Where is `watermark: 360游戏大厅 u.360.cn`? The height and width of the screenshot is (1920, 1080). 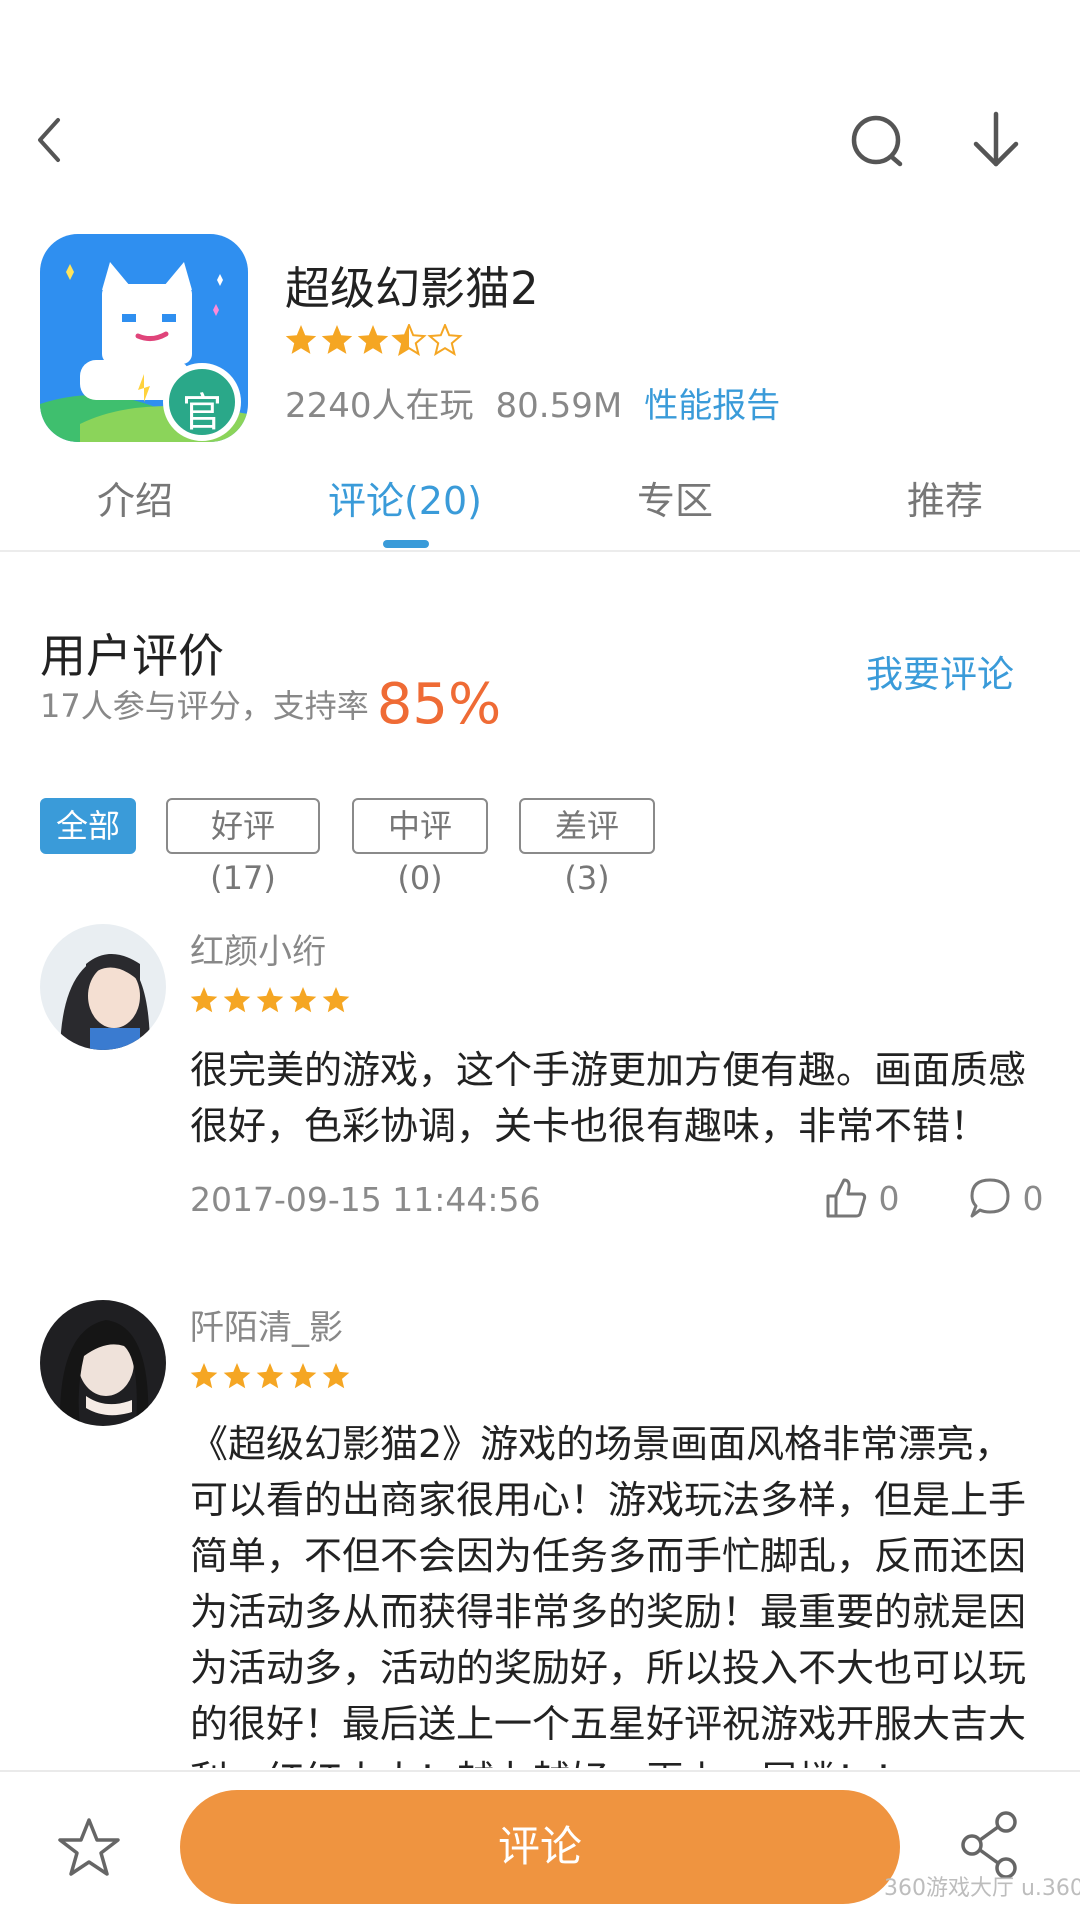
watermark: 360游戏大厅 u.360.cn is located at coordinates (982, 1888).